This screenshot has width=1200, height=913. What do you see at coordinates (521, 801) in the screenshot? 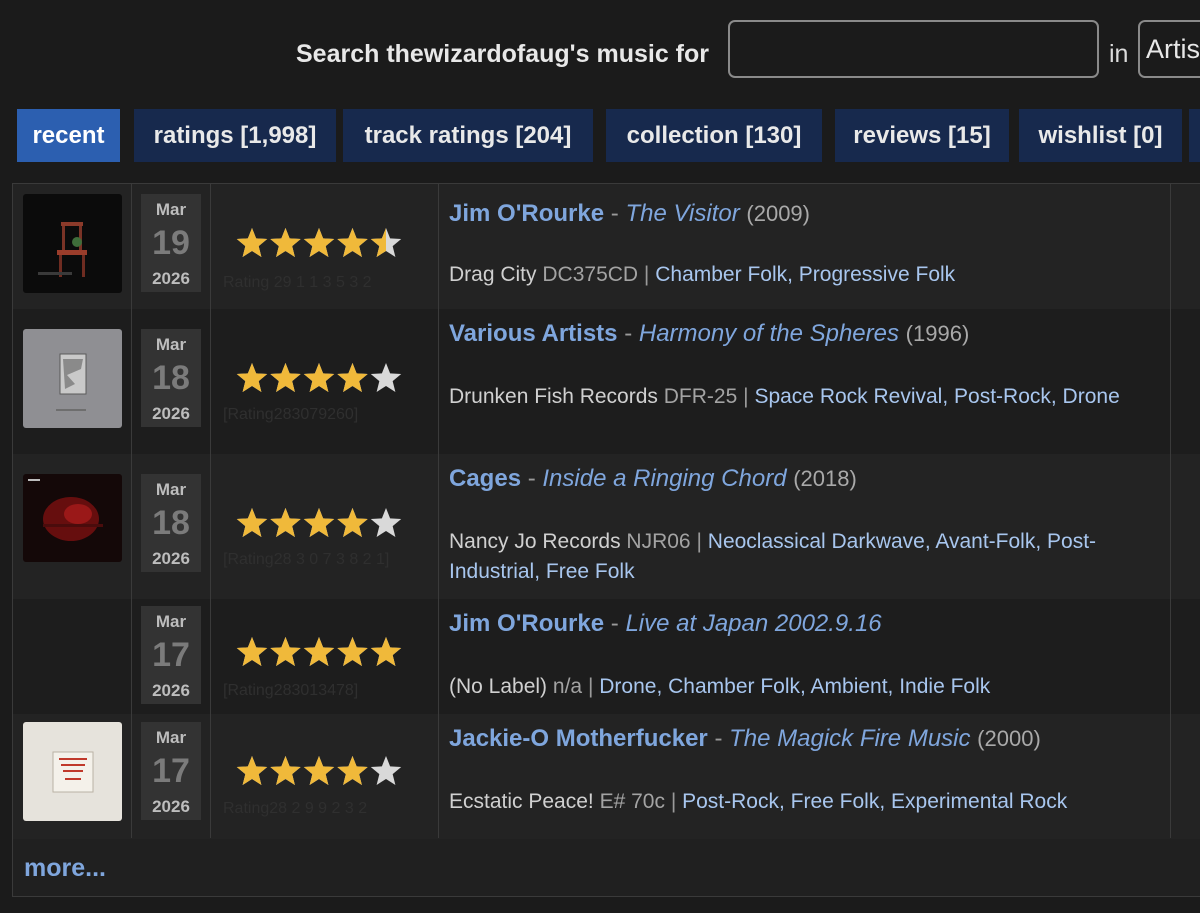
I see `record-label: Ecstatic Peace!` at bounding box center [521, 801].